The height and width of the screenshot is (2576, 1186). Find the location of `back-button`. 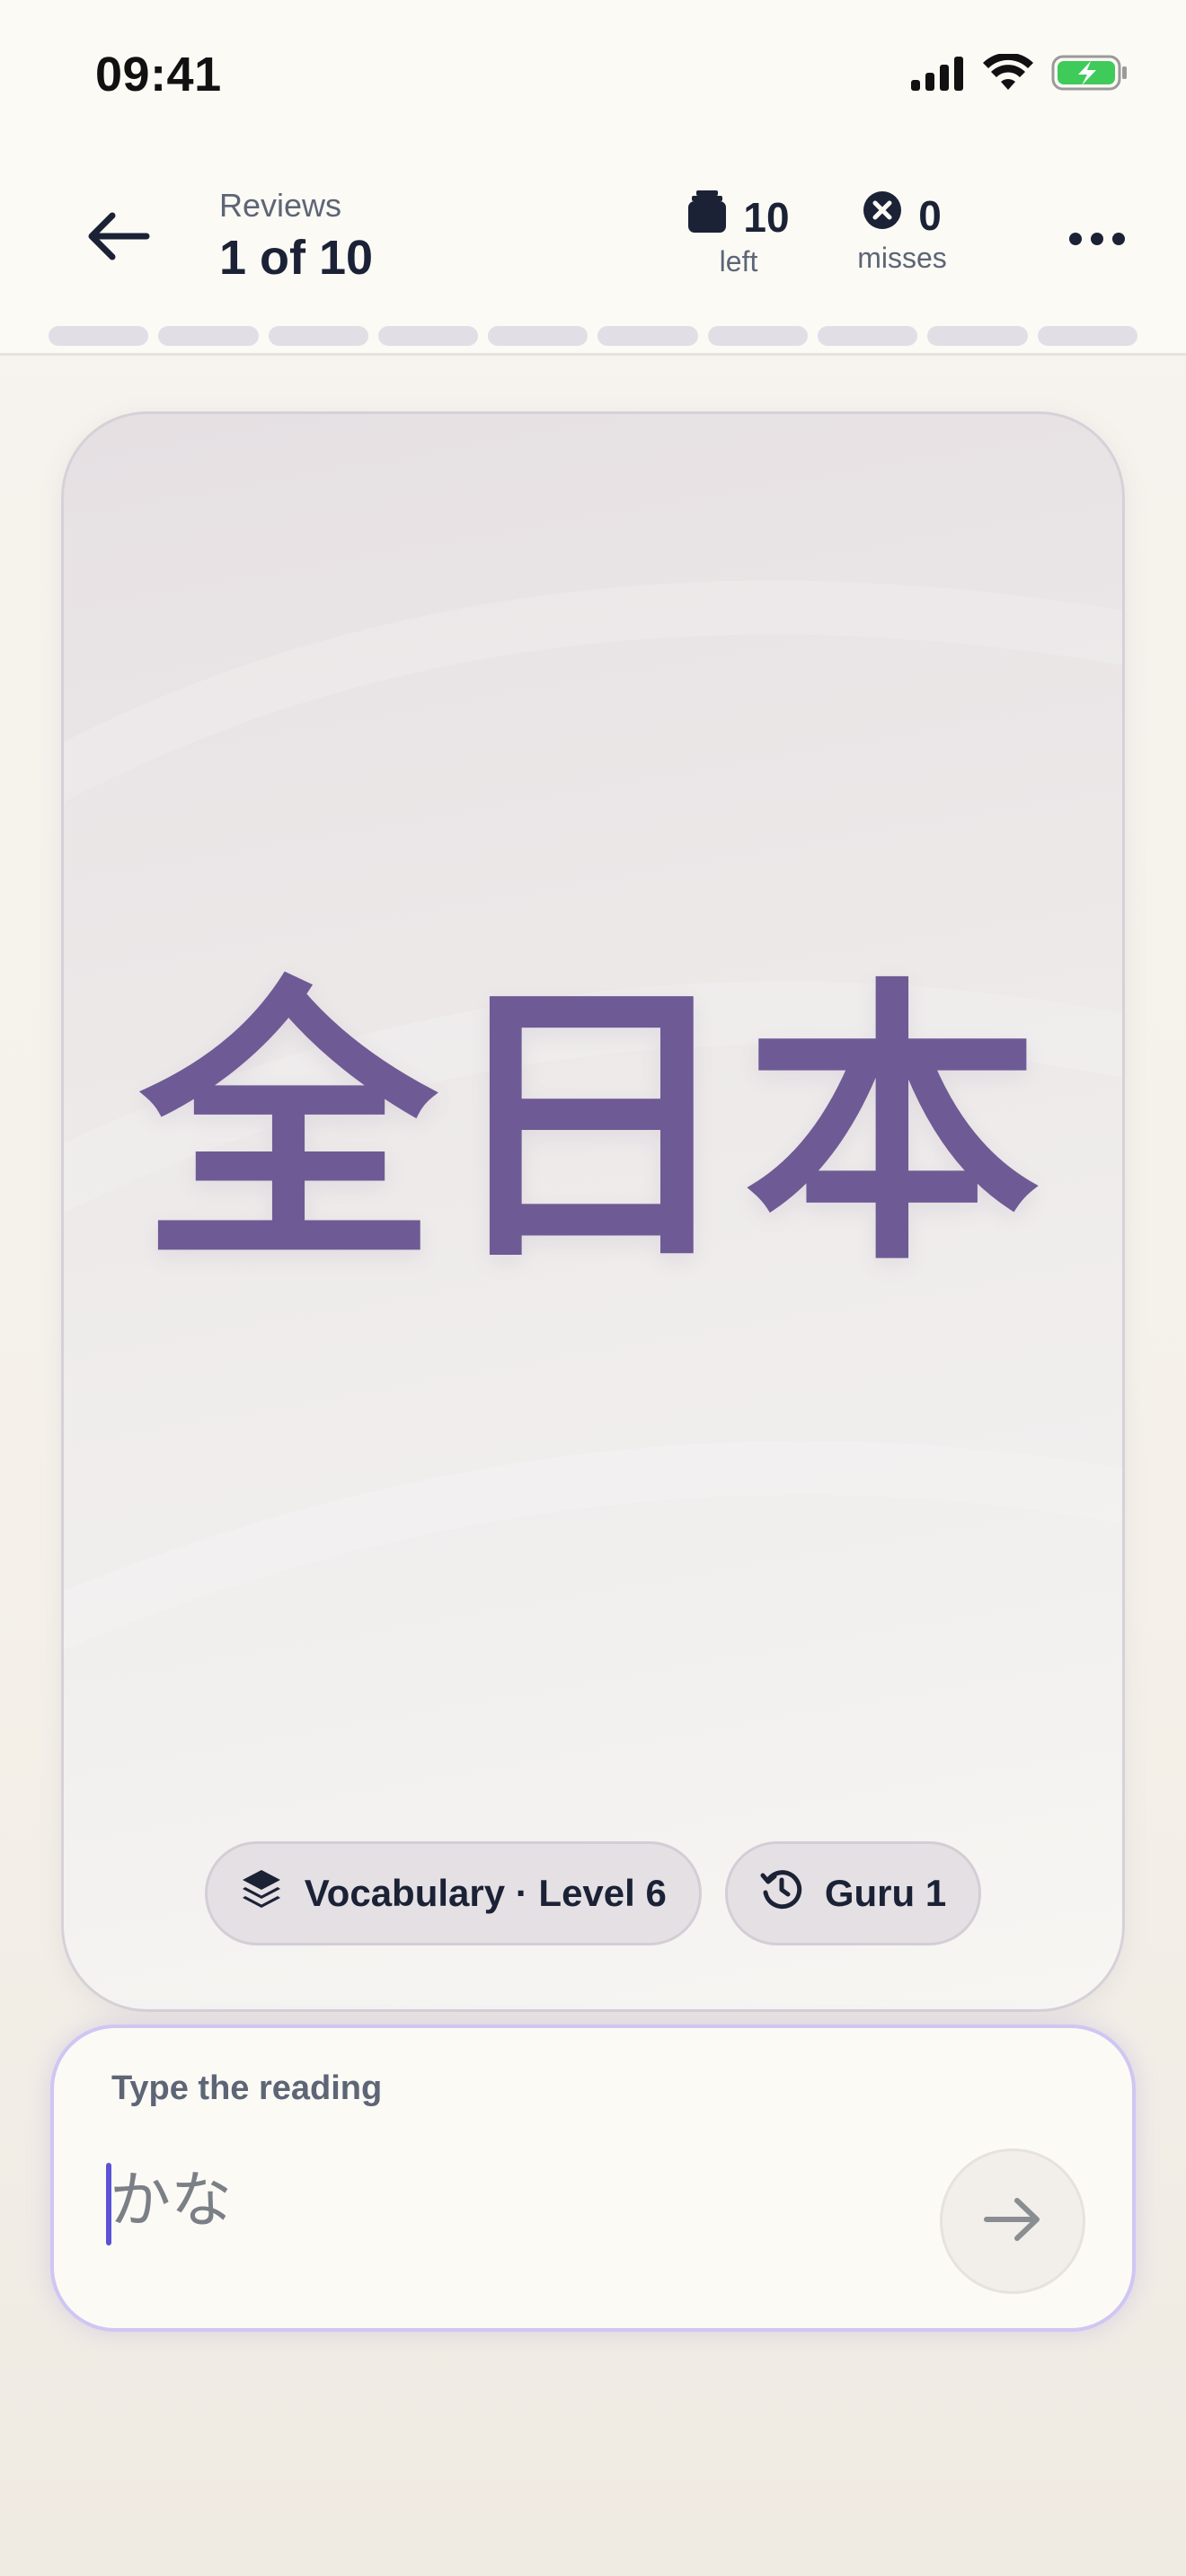

back-button is located at coordinates (117, 238).